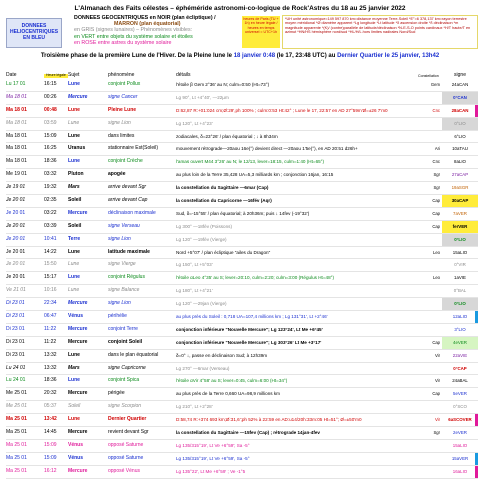  What do you see at coordinates (460, 355) in the screenshot?
I see `cell-signe: 22aVIE` at bounding box center [460, 355].